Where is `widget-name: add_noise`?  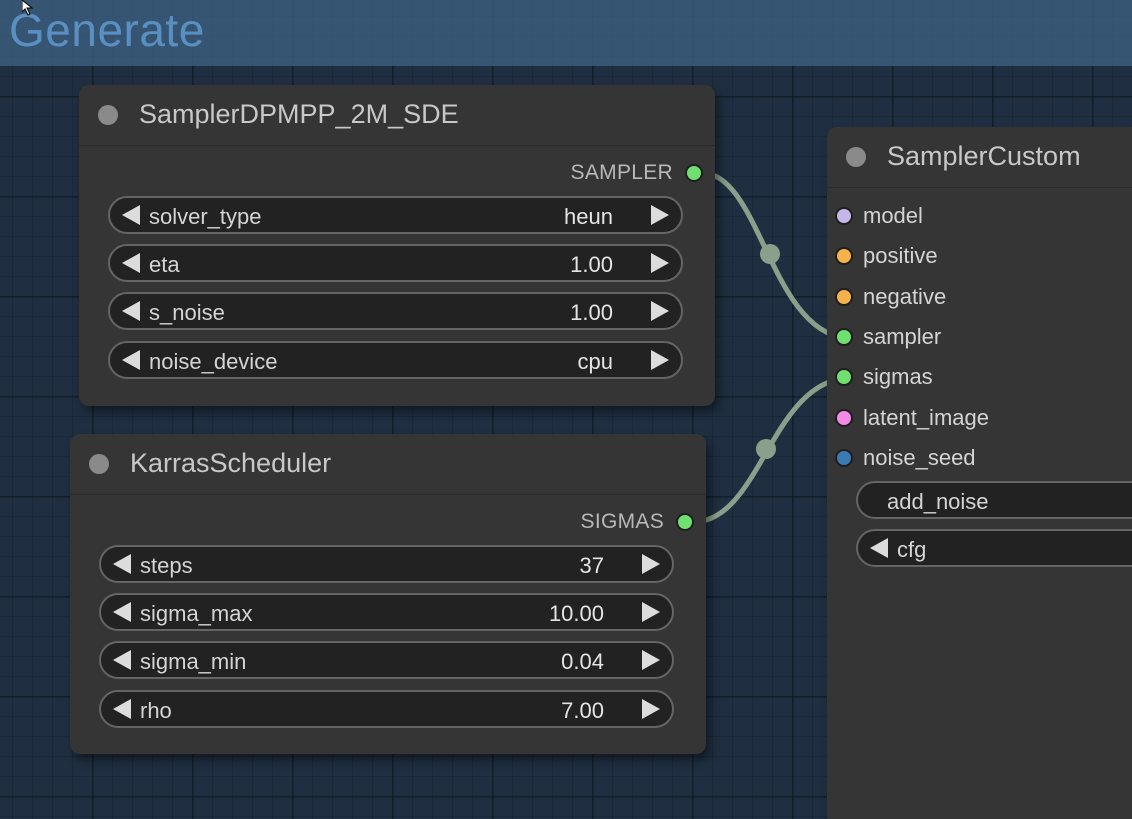 widget-name: add_noise is located at coordinates (938, 501).